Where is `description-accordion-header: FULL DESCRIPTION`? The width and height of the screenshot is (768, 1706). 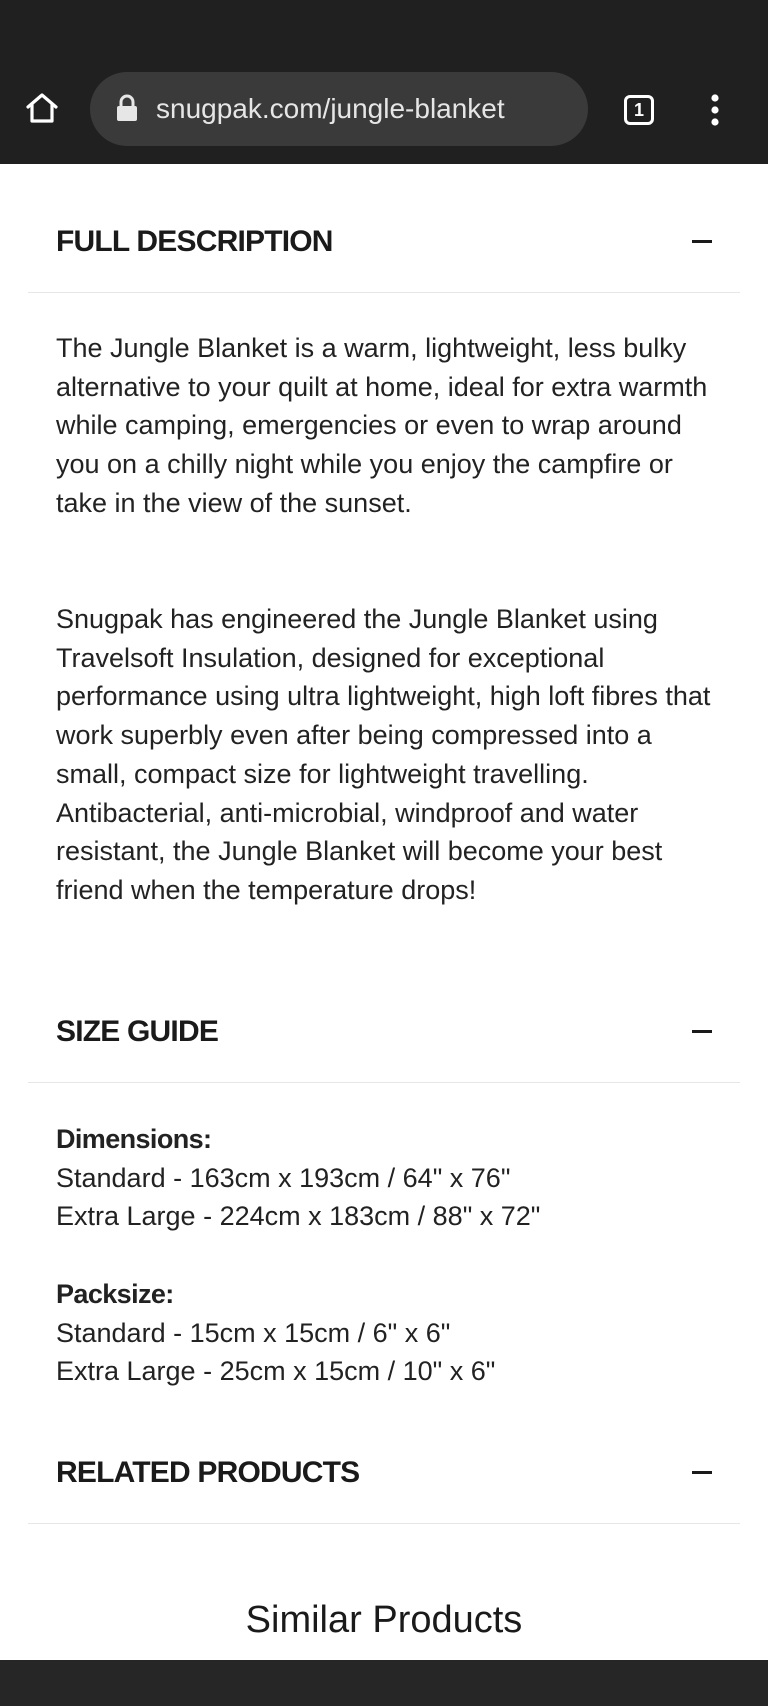 description-accordion-header: FULL DESCRIPTION is located at coordinates (384, 242).